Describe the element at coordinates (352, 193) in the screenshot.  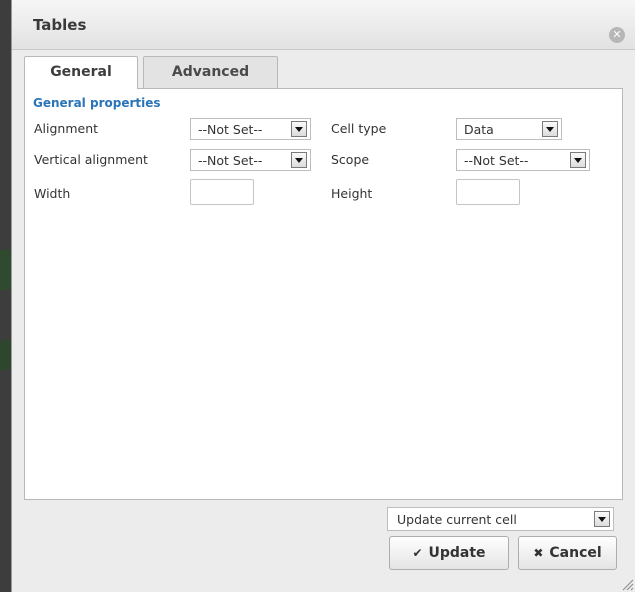
I see `height-label: Height` at that location.